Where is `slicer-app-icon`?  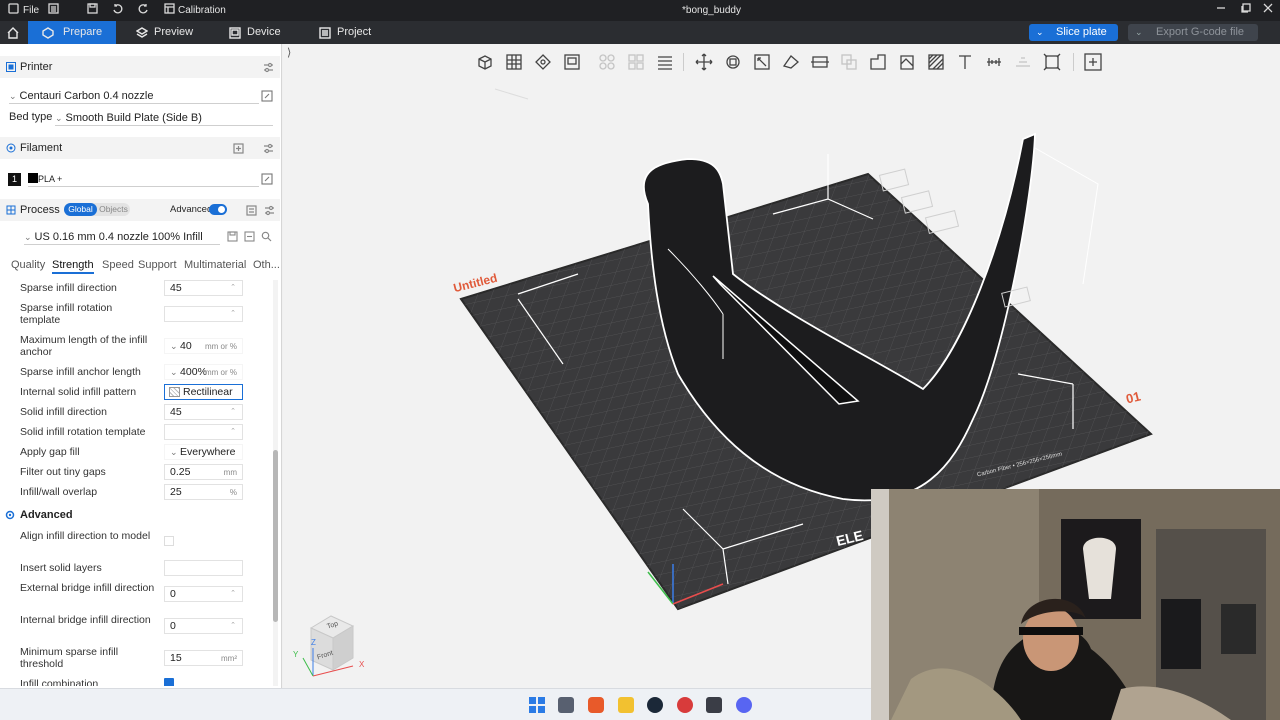
slicer-app-icon is located at coordinates (566, 705).